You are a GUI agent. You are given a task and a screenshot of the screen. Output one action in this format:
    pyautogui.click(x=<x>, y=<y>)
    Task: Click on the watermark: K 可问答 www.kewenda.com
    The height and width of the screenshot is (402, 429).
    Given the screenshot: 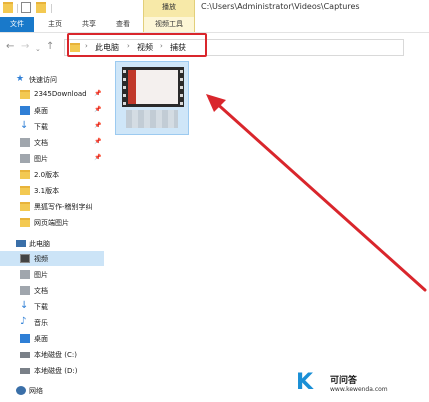 What is the action you would take?
    pyautogui.click(x=351, y=383)
    